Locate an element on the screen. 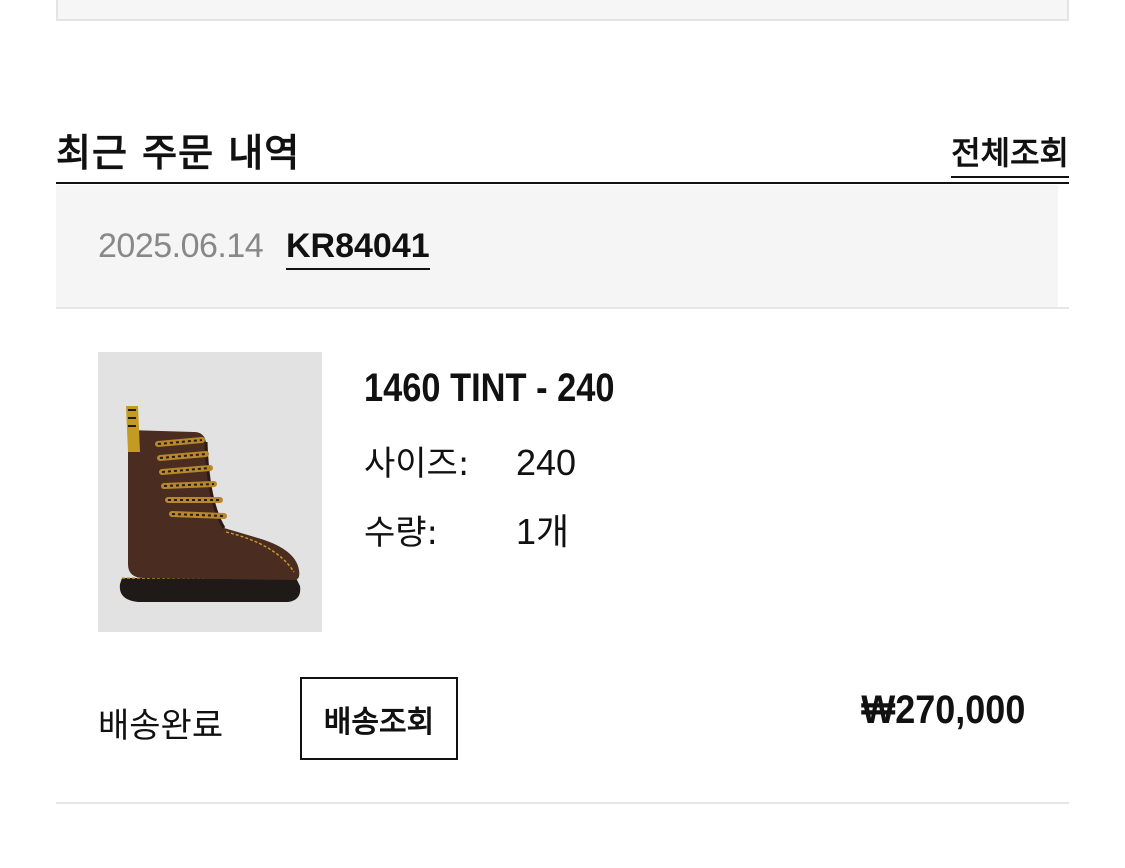  quantity-row: 수량: 1개 is located at coordinates (466, 529).